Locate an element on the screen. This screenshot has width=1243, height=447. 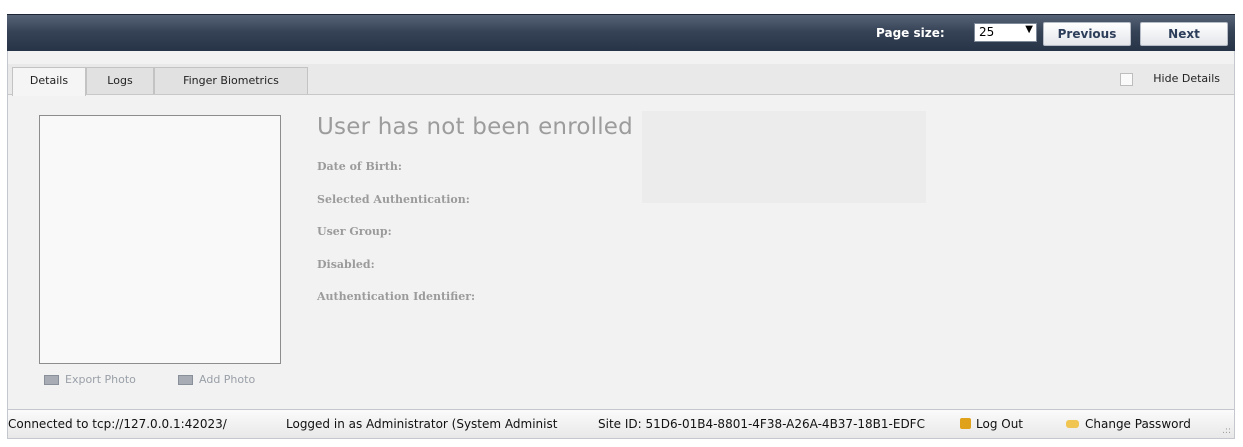
placeholder-area is located at coordinates (784, 157).